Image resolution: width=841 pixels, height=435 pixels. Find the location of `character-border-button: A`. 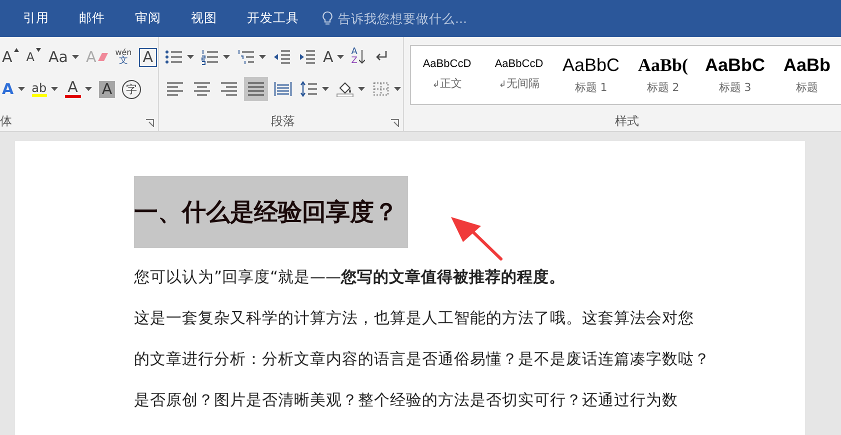

character-border-button: A is located at coordinates (148, 57).